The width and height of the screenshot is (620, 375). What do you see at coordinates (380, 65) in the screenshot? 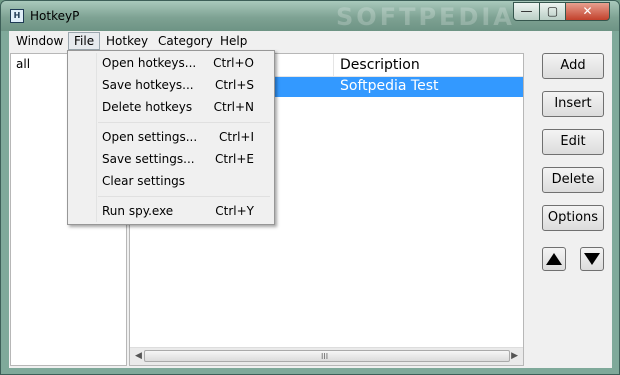
I see `column-header-description: Description` at bounding box center [380, 65].